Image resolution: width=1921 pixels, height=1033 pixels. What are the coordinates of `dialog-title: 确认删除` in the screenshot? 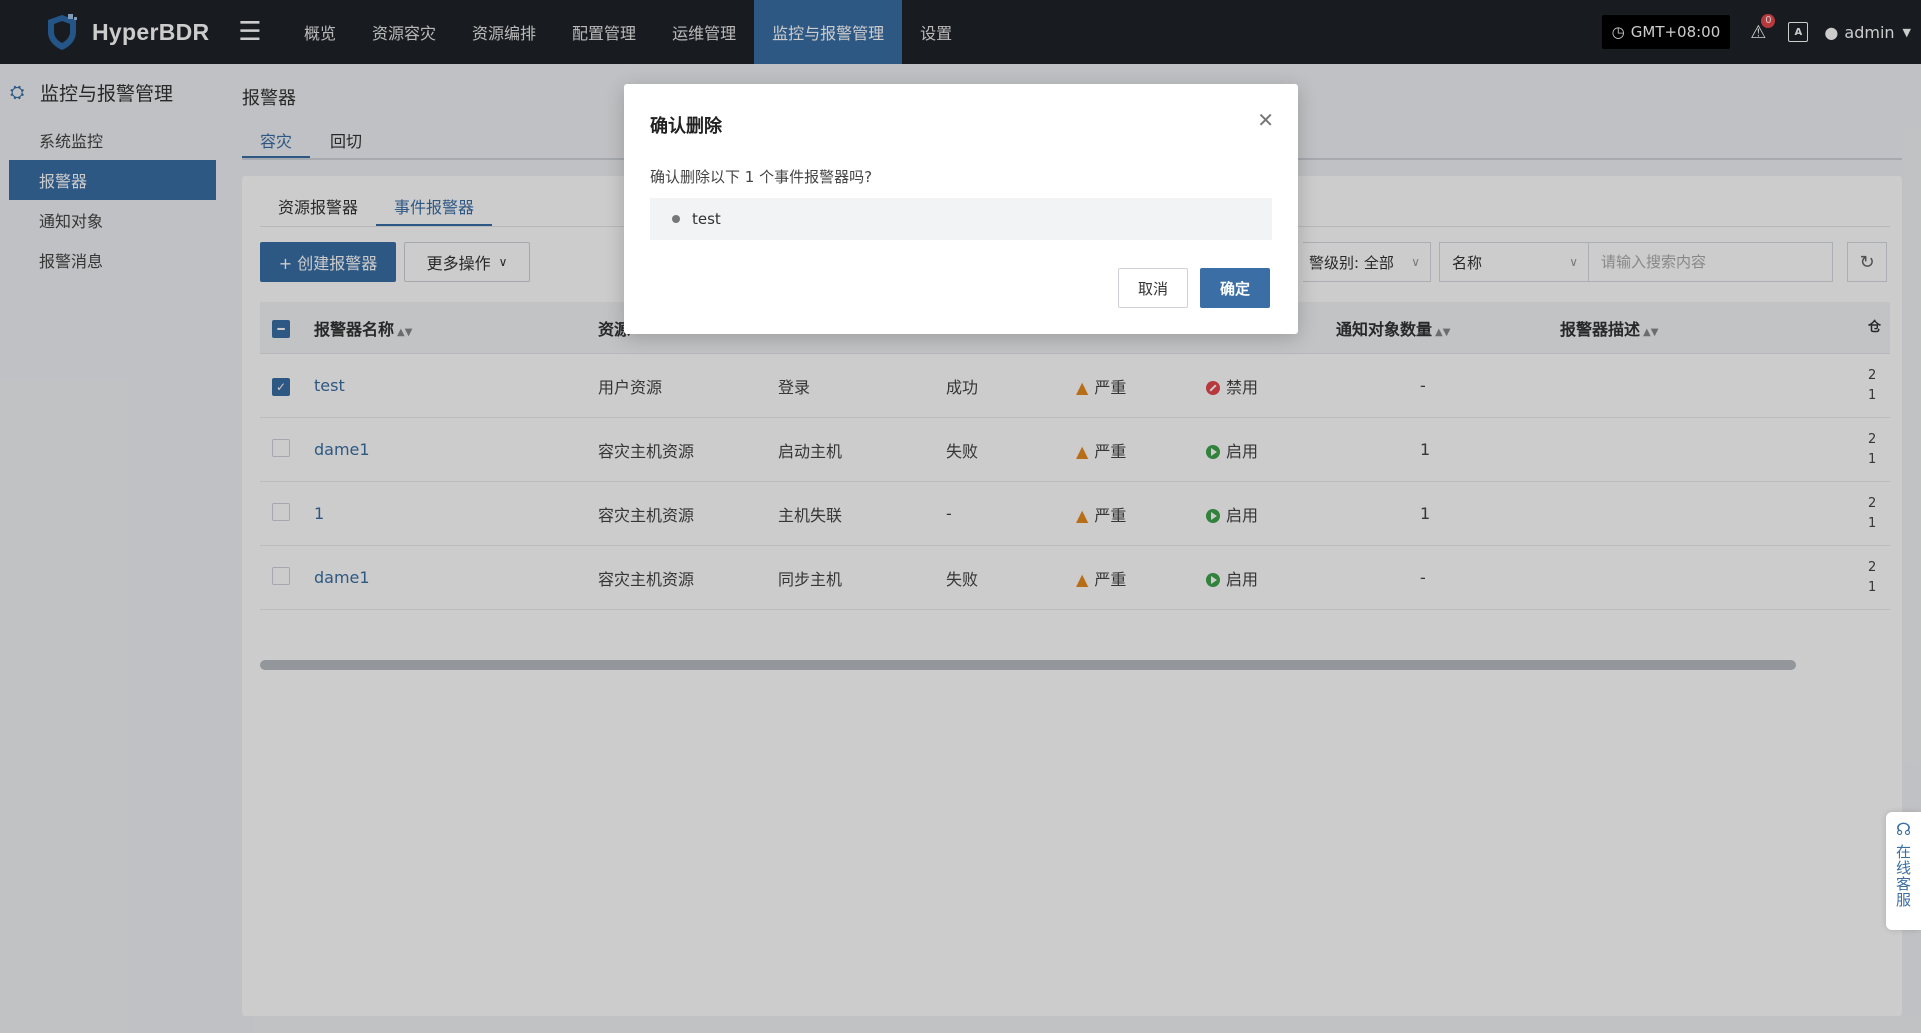 It's located at (686, 126).